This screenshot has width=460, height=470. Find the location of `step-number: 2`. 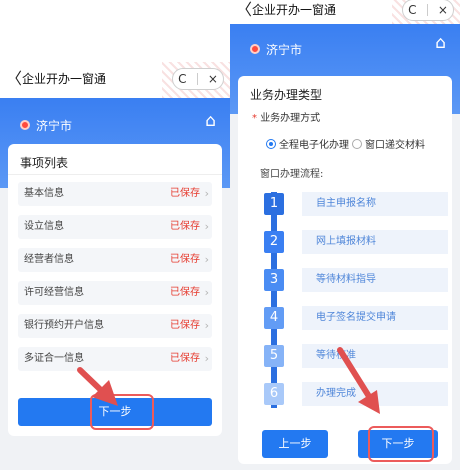

step-number: 2 is located at coordinates (274, 242).